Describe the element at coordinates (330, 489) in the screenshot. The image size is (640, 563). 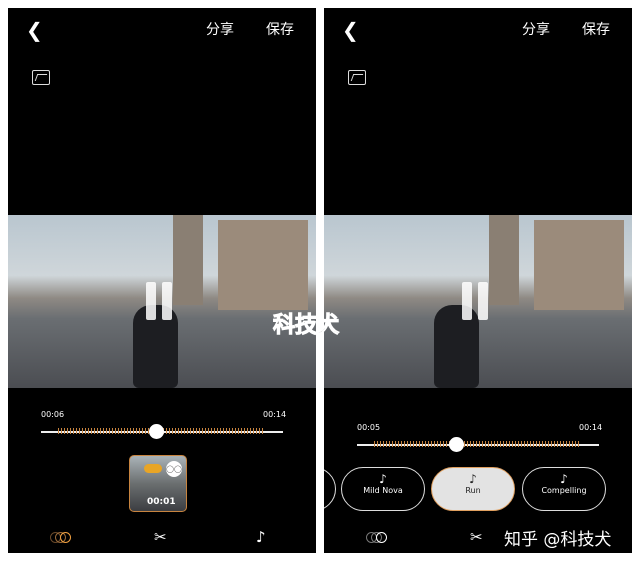
I see `music-option-partial` at that location.